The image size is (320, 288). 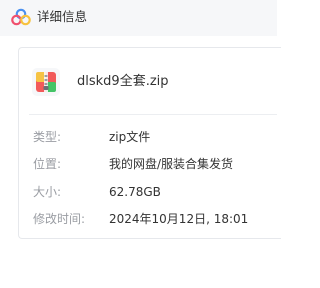 What do you see at coordinates (171, 164) in the screenshot?
I see `location-value: 我的网盘/服装合集发货` at bounding box center [171, 164].